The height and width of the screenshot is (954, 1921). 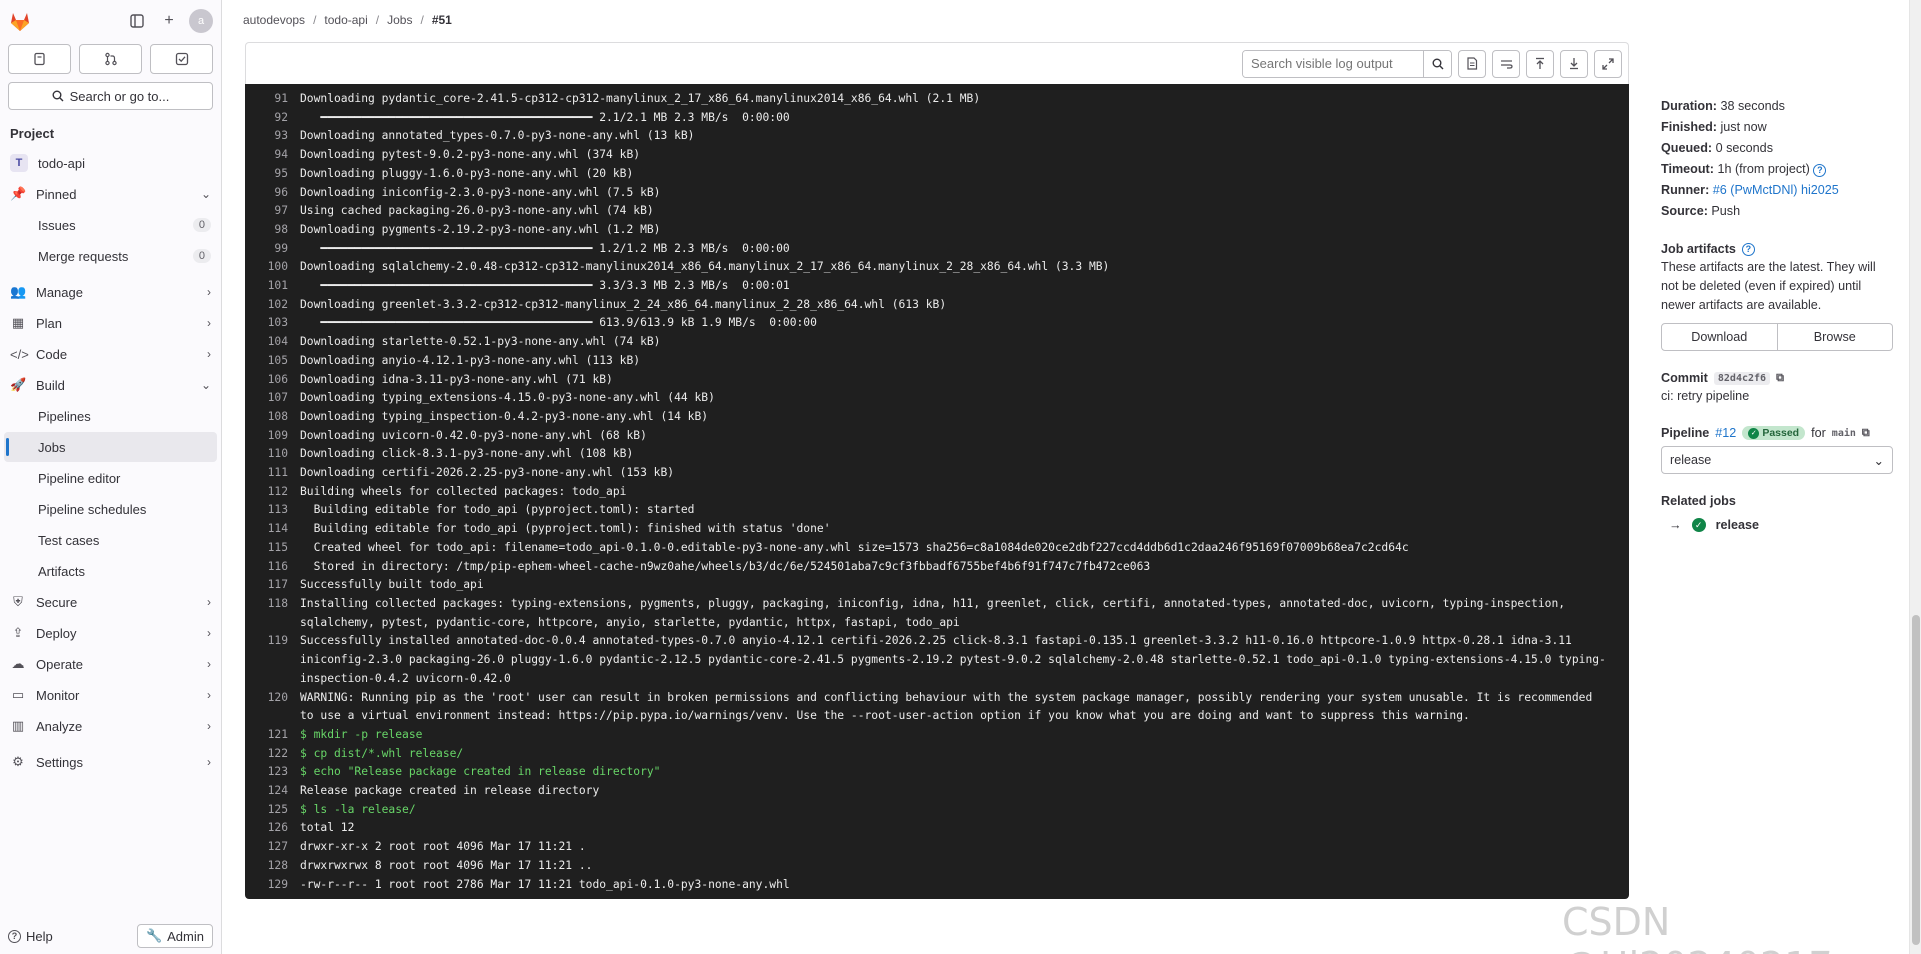 What do you see at coordinates (272, 885) in the screenshot?
I see `log-line-number: 129` at bounding box center [272, 885].